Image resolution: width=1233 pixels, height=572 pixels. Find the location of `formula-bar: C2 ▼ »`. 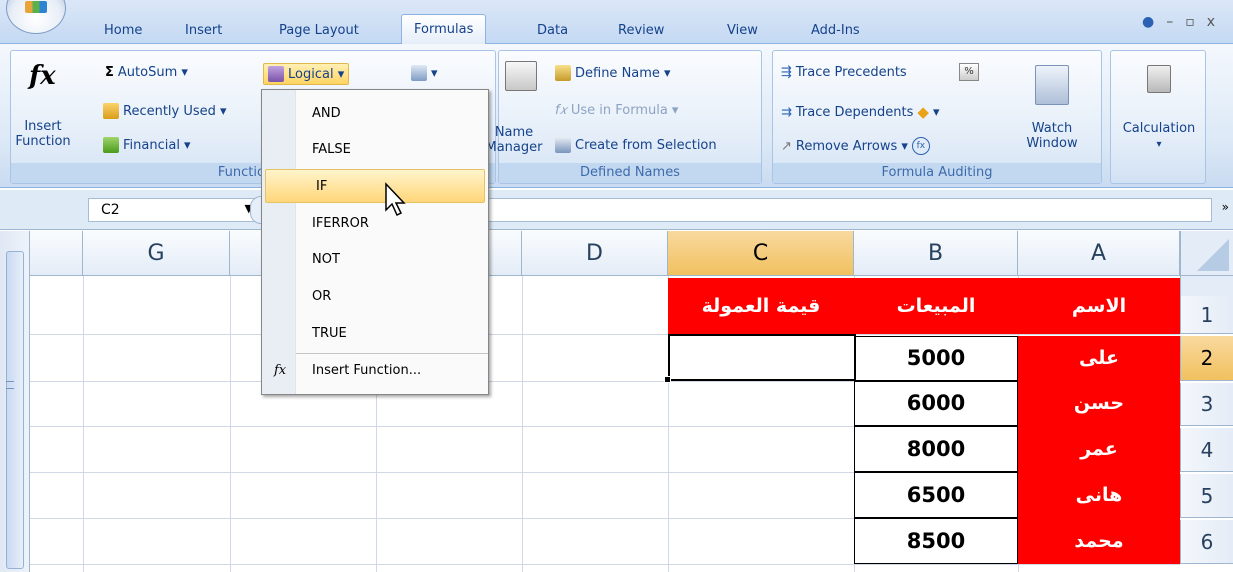

formula-bar: C2 ▼ » is located at coordinates (616, 210).